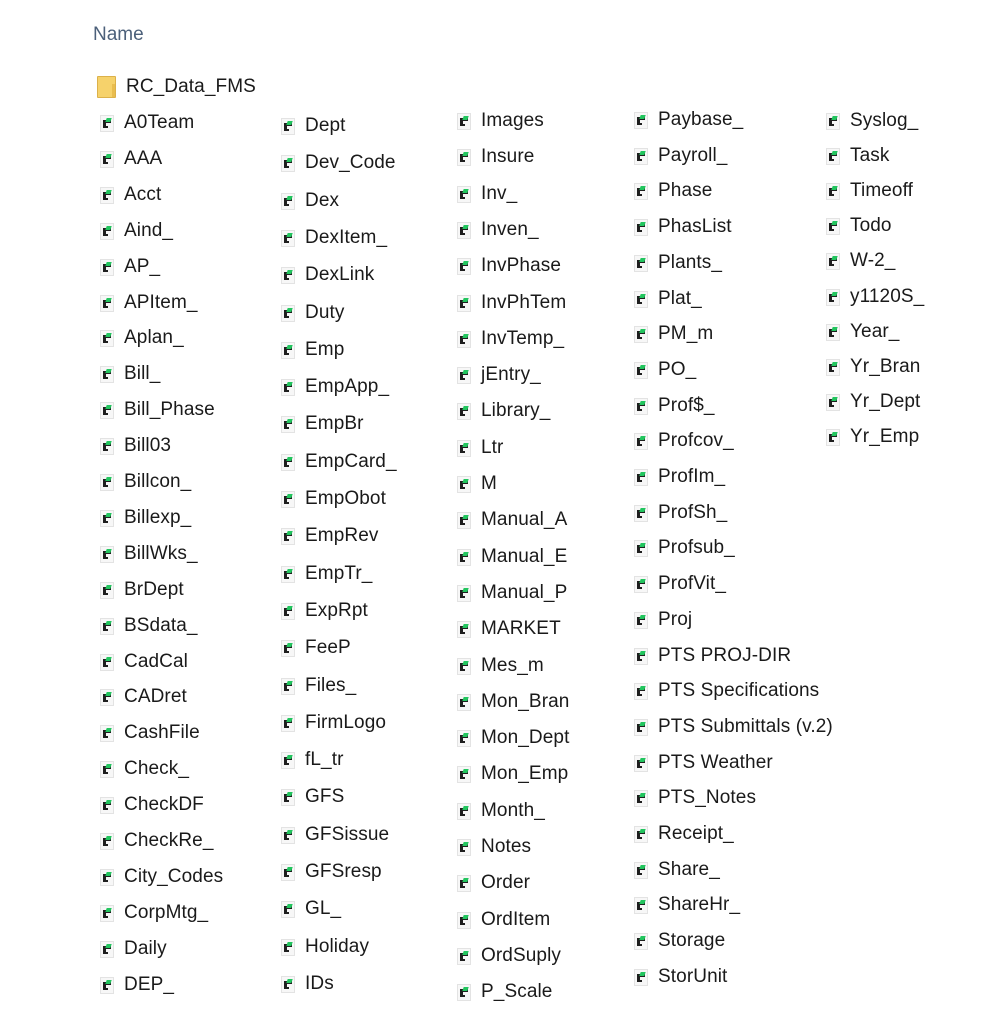 The height and width of the screenshot is (1031, 993). Describe the element at coordinates (726, 691) in the screenshot. I see `file-item: PTS Specifications` at that location.